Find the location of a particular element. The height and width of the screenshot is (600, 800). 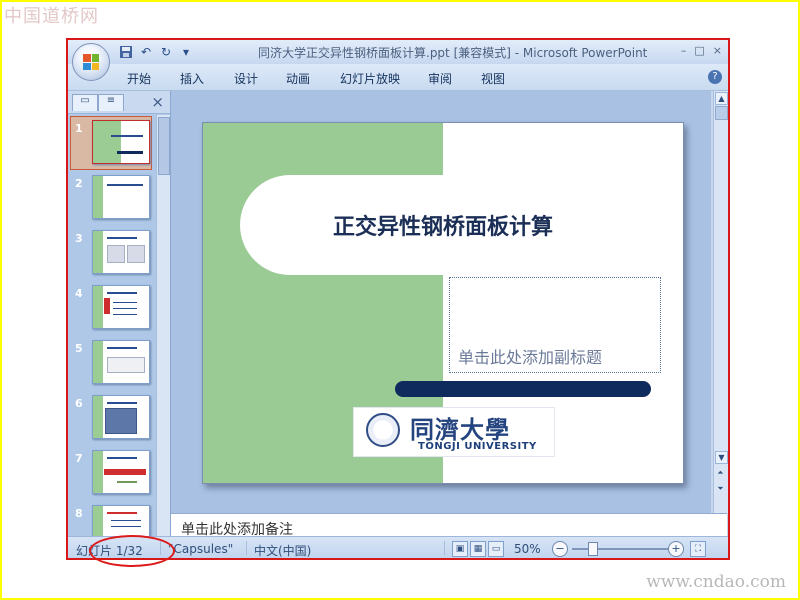

slide-thumb-2: 2 is located at coordinates (112, 198).